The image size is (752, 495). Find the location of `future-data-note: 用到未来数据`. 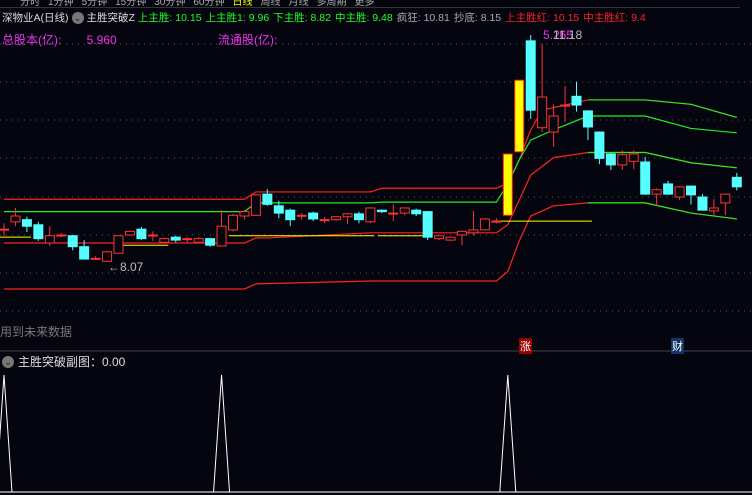

future-data-note: 用到未来数据 is located at coordinates (36, 332).